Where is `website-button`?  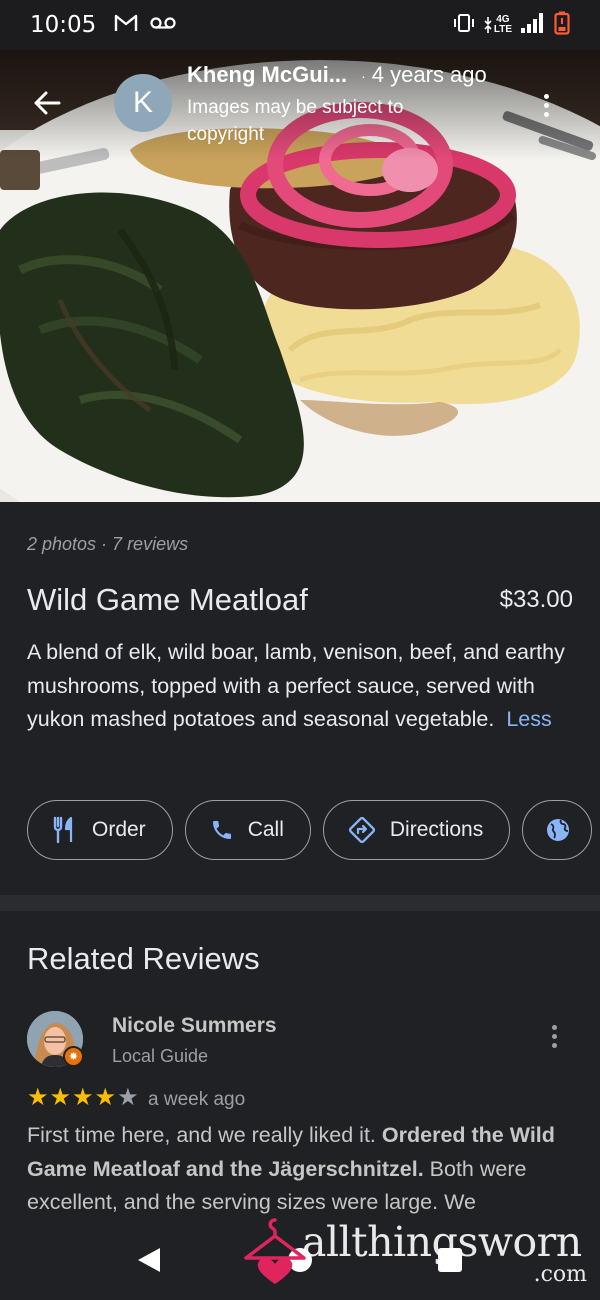
website-button is located at coordinates (557, 830).